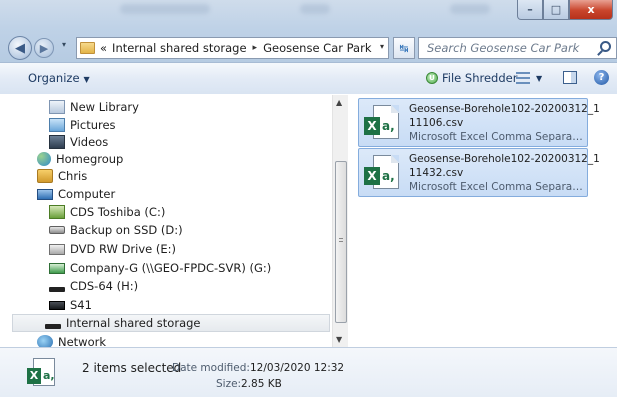 The height and width of the screenshot is (397, 617). I want to click on sidebar-item-label: CDS Toshiba (C:), so click(118, 212).